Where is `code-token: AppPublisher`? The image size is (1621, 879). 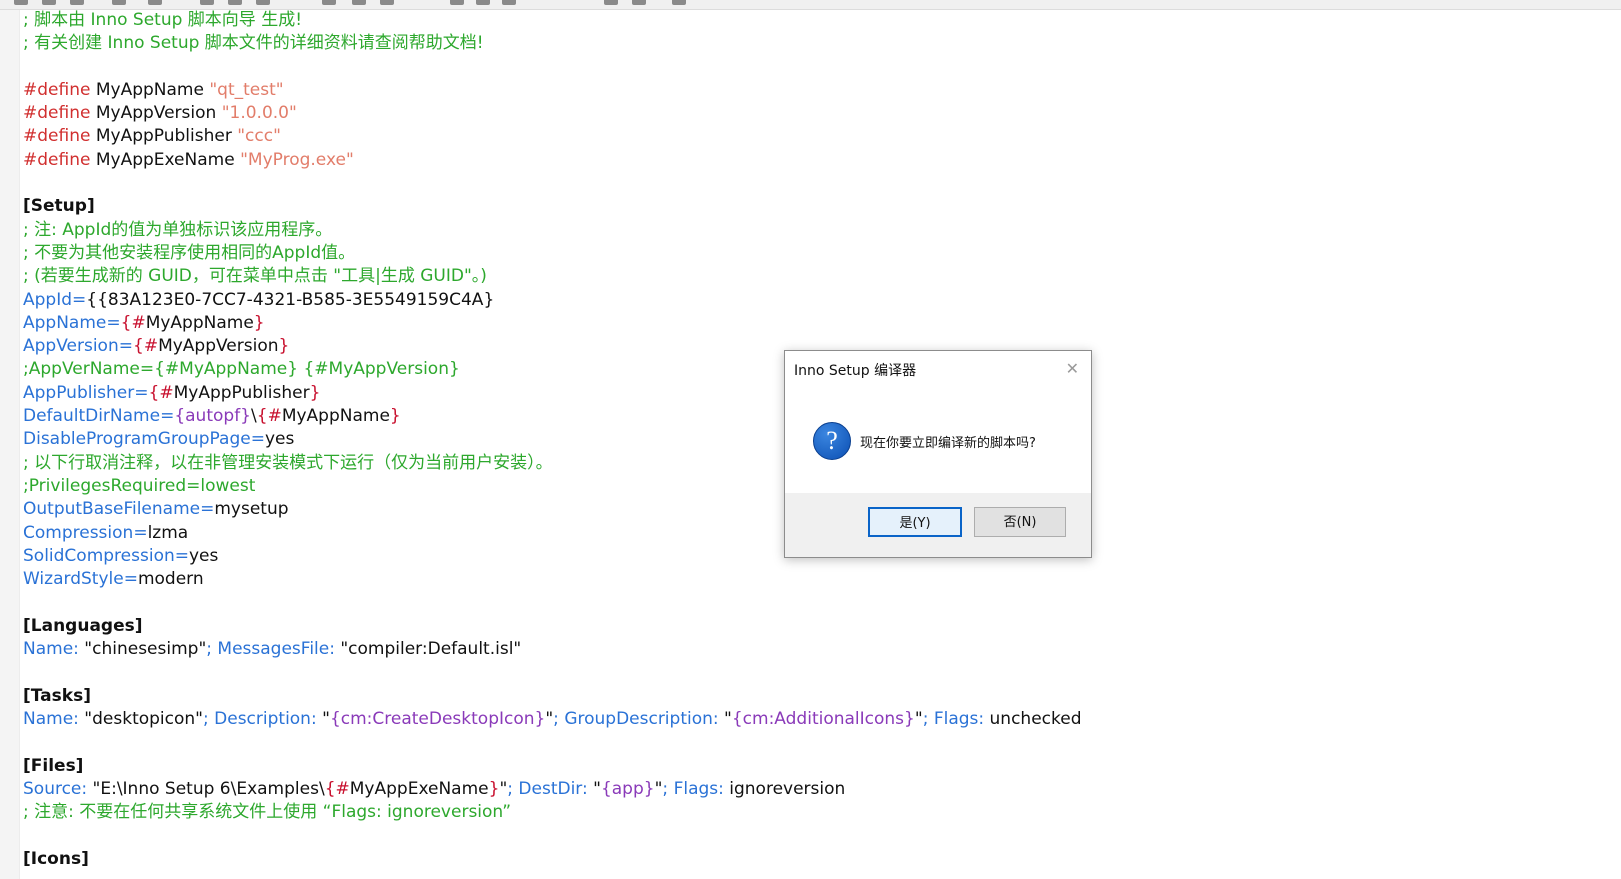 code-token: AppPublisher is located at coordinates (79, 392).